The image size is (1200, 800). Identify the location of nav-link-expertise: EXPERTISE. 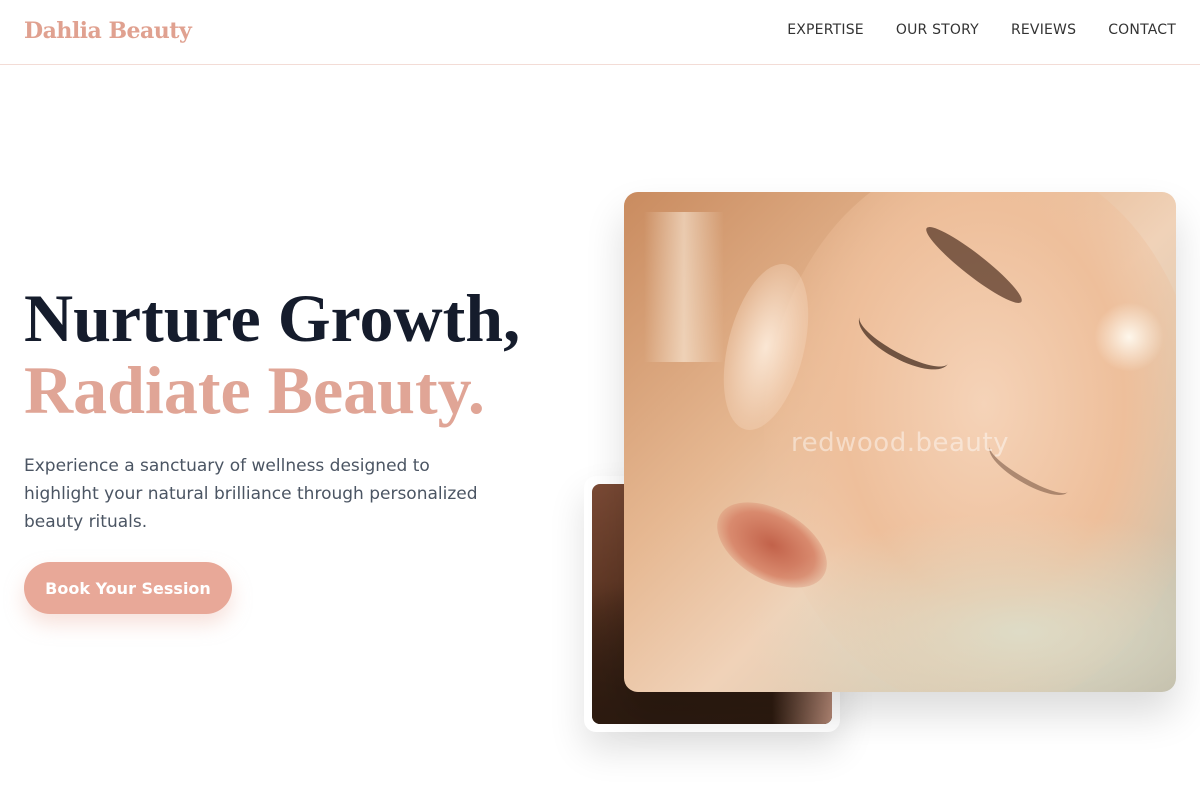
(825, 30).